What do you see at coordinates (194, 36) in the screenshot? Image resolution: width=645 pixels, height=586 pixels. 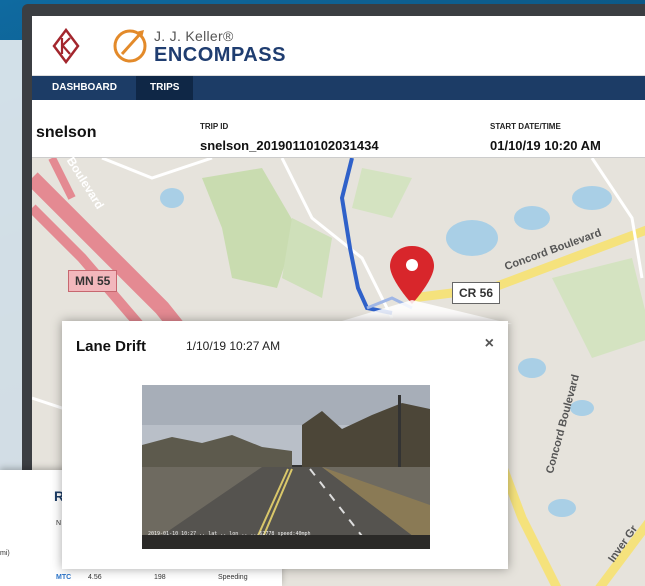 I see `brand-name-small: J. J. Keller®` at bounding box center [194, 36].